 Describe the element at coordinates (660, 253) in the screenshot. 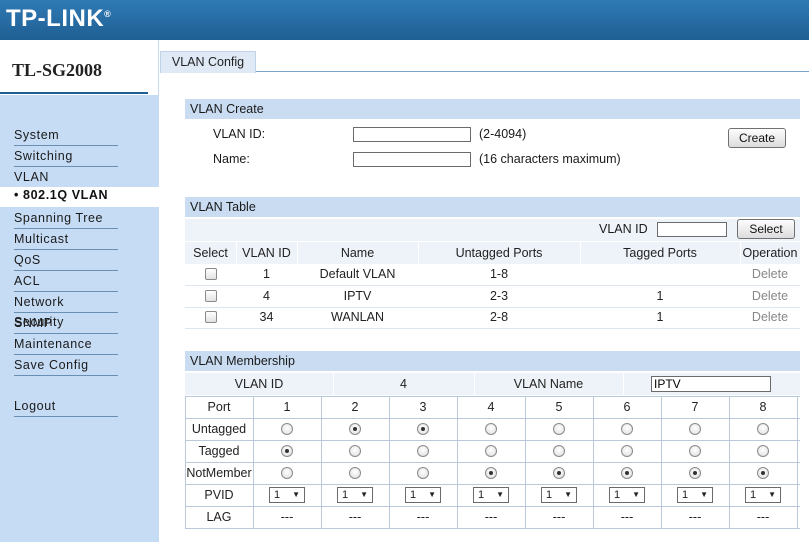

I see `col-tagged: Tagged Ports` at that location.